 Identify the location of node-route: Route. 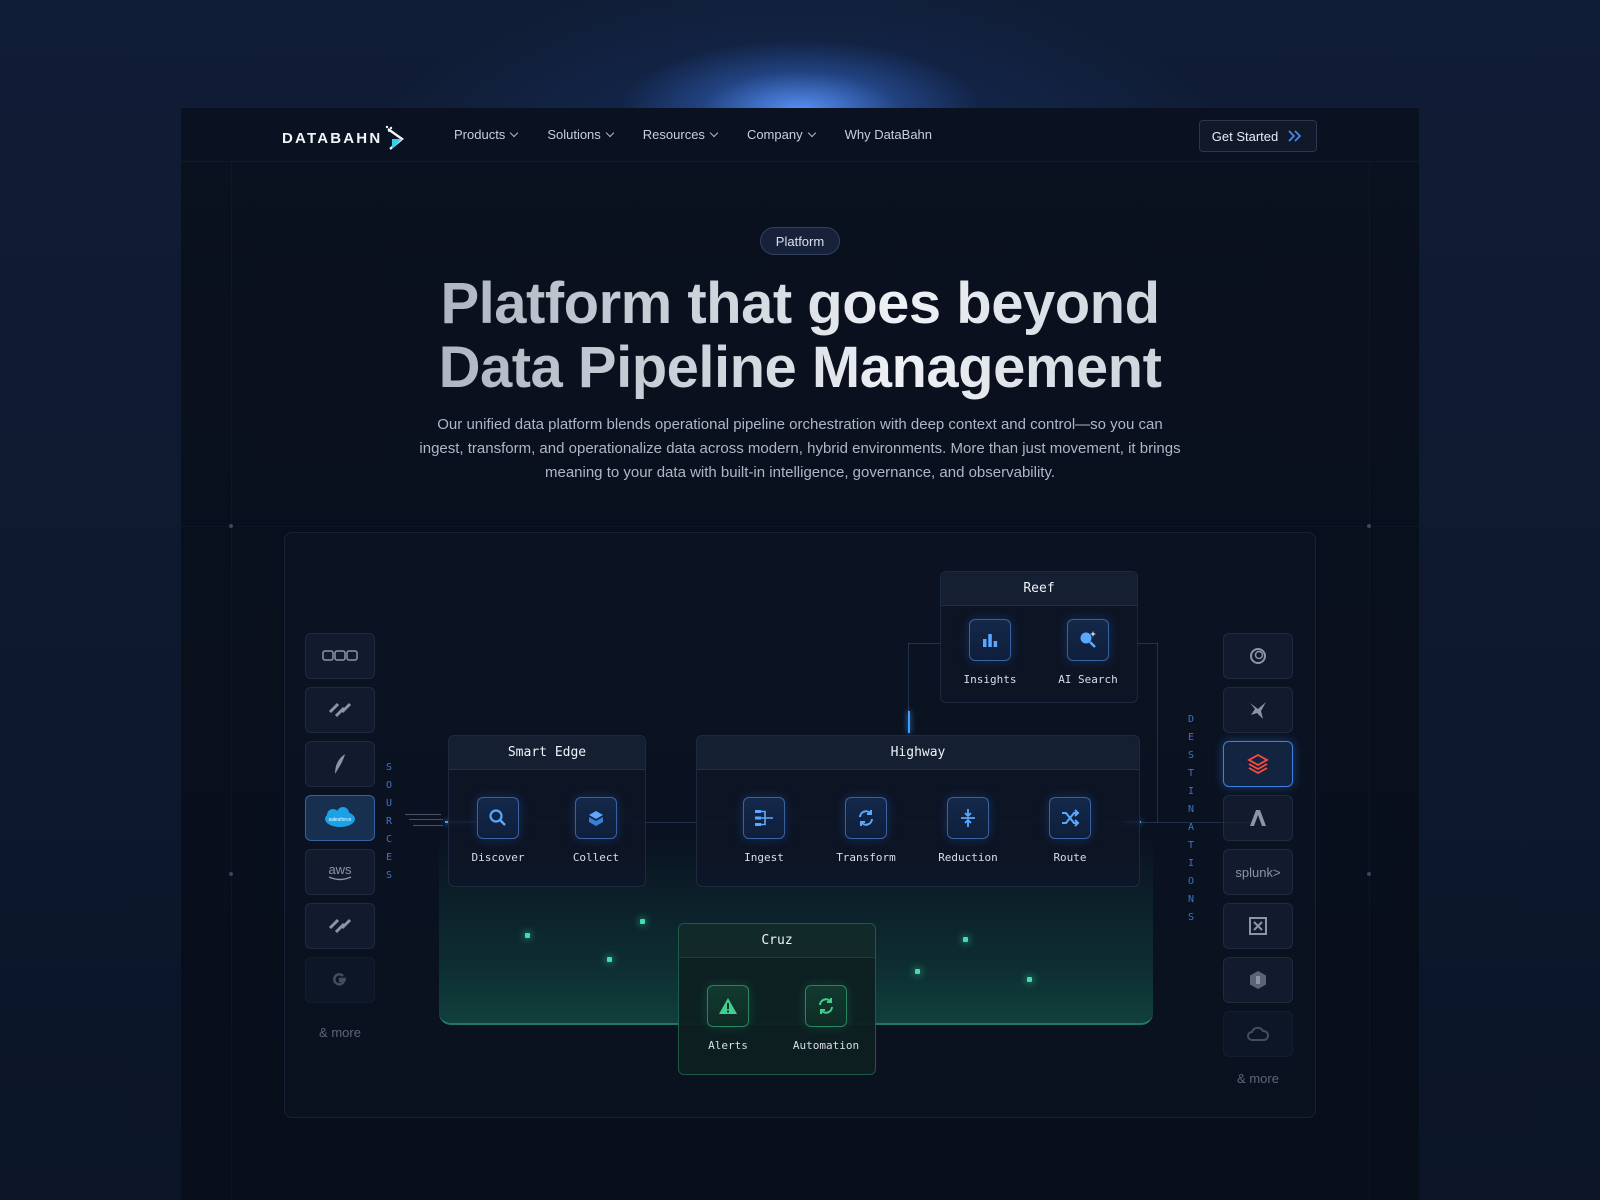
(1070, 830).